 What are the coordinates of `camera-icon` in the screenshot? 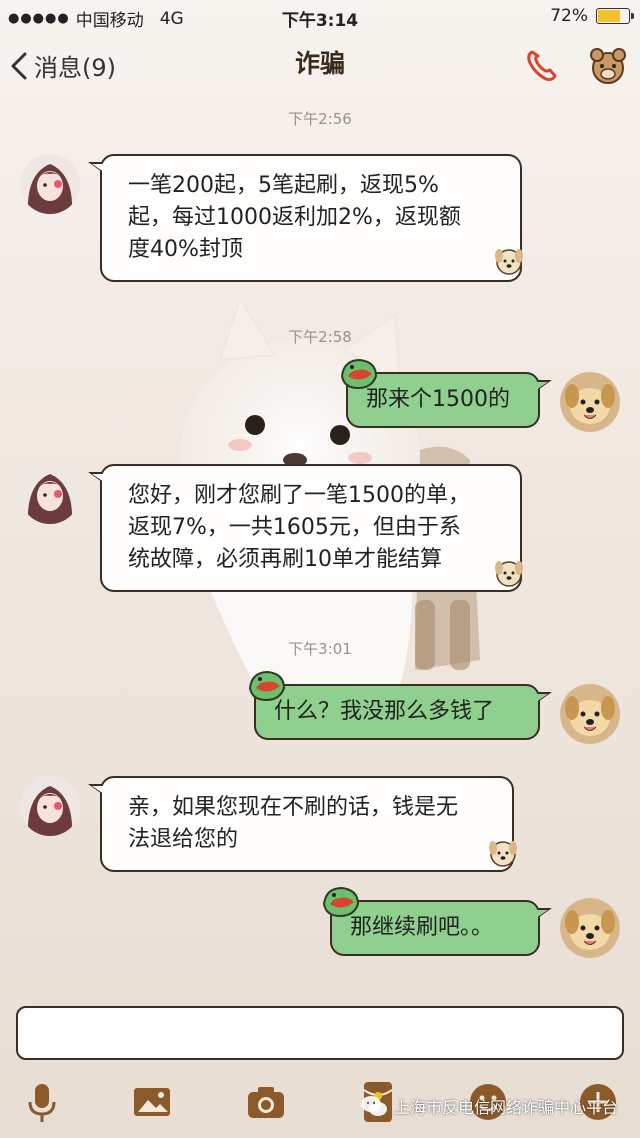 It's located at (266, 1102).